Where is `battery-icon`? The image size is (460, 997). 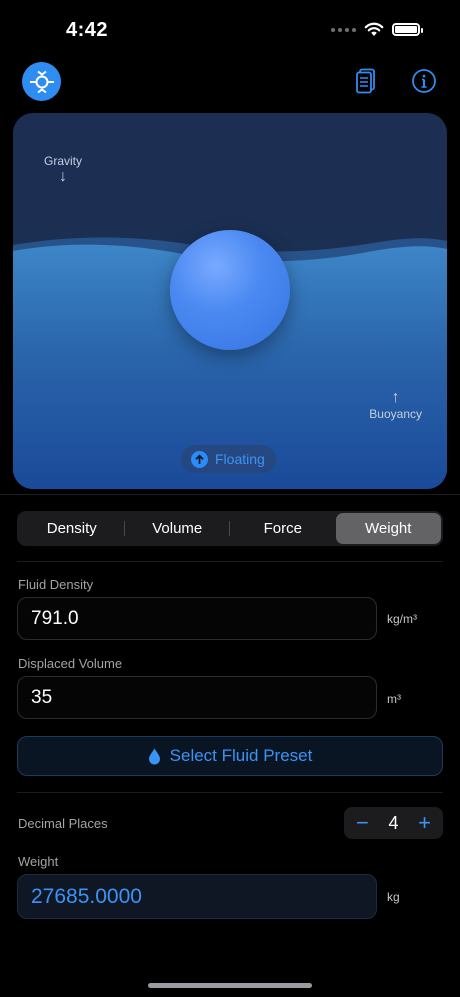
battery-icon is located at coordinates (407, 29).